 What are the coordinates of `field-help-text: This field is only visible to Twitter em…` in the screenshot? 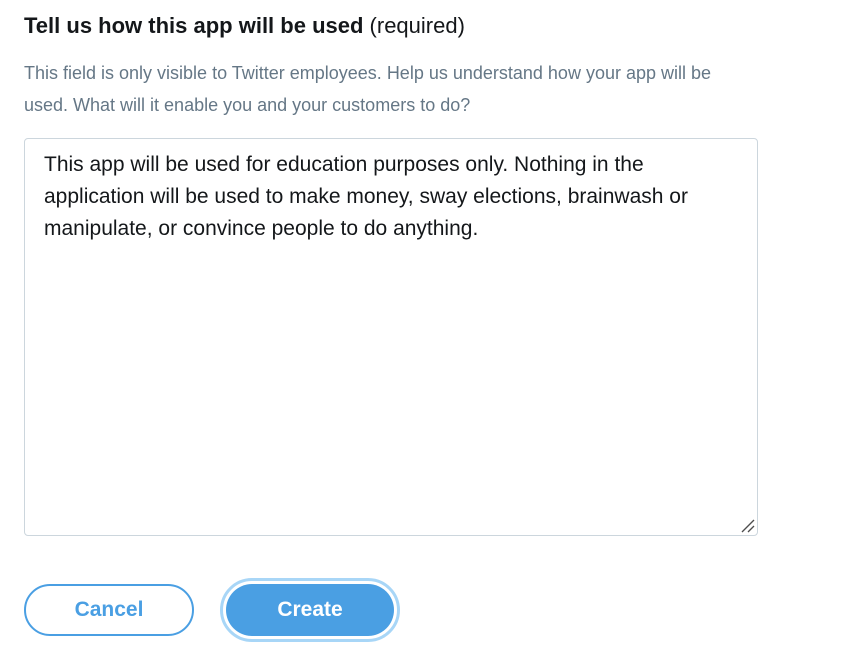 It's located at (368, 89).